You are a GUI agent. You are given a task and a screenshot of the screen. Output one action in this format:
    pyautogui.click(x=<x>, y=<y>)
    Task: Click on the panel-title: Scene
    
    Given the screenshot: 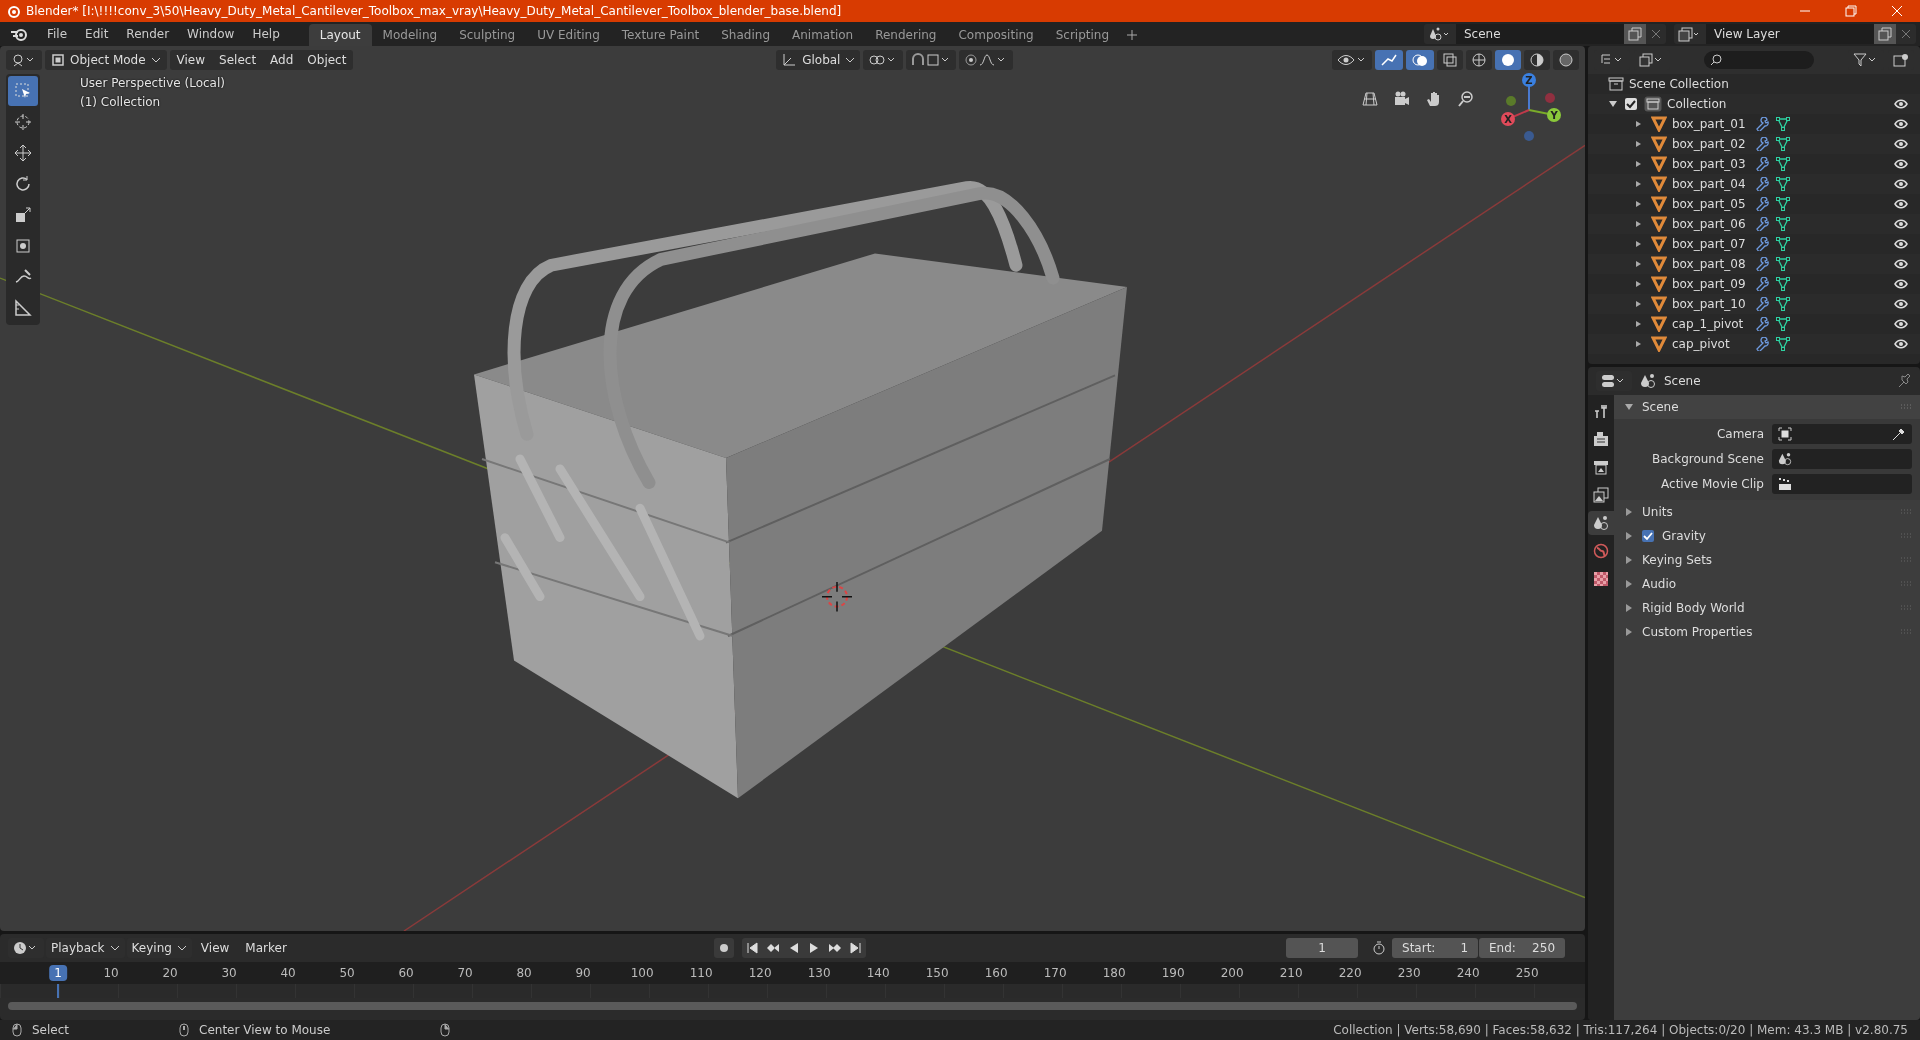 What is the action you would take?
    pyautogui.click(x=1660, y=407)
    